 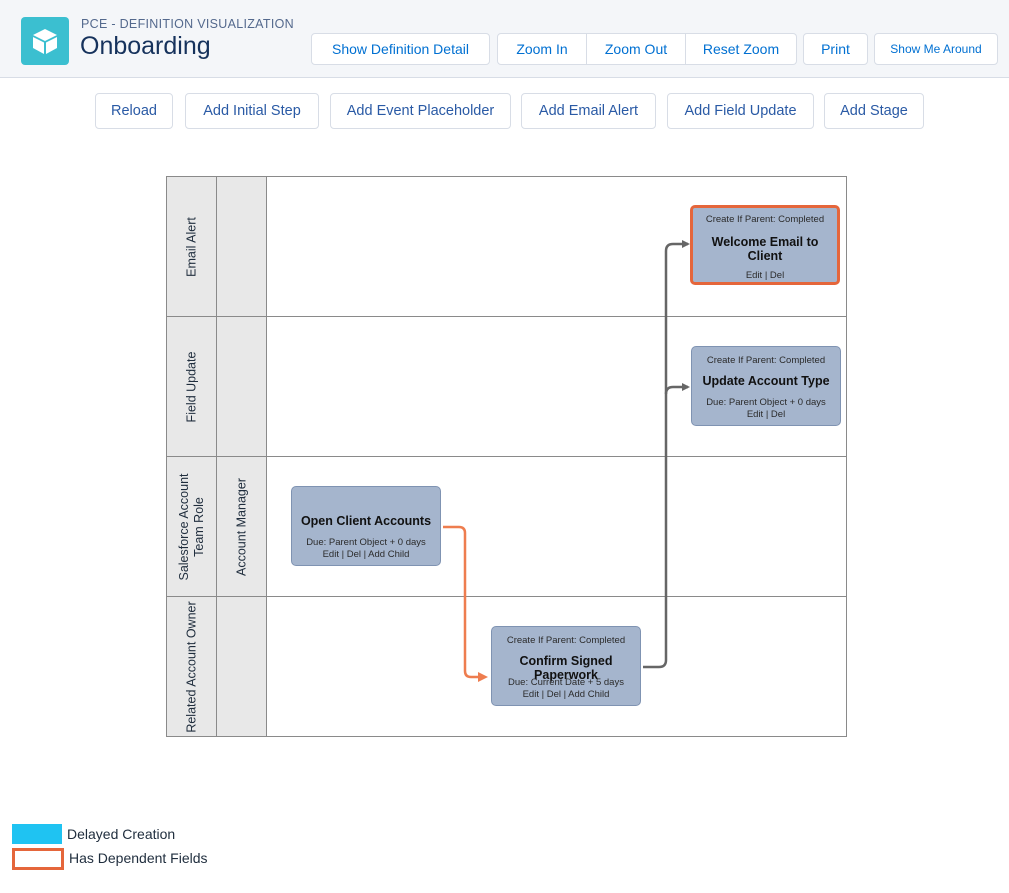 I want to click on show-me-around-button: Show Me Around, so click(x=936, y=49).